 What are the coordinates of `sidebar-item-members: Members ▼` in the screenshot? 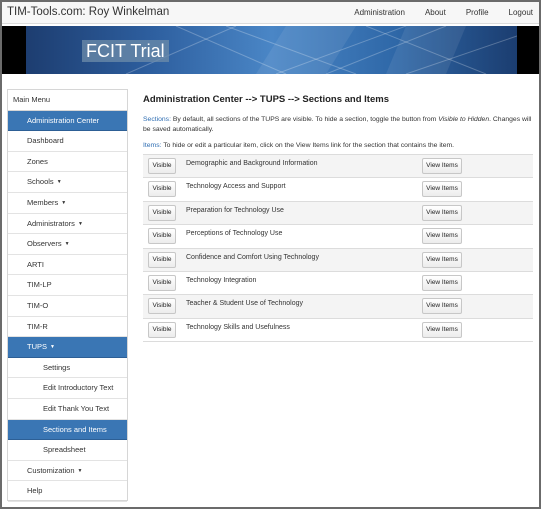 It's located at (67, 203).